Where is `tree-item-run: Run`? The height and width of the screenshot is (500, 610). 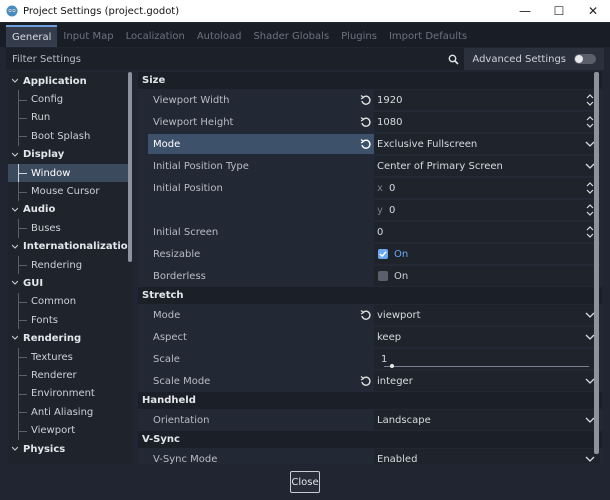
tree-item-run: Run is located at coordinates (70, 118).